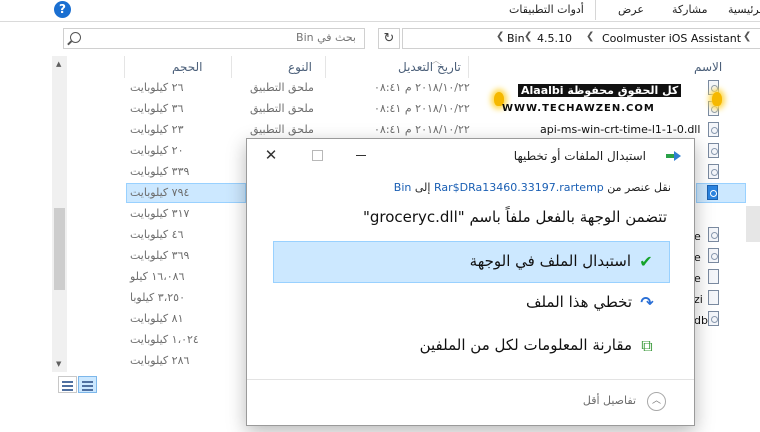 The width and height of the screenshot is (760, 432). What do you see at coordinates (300, 67) in the screenshot?
I see `column-type: النوع` at bounding box center [300, 67].